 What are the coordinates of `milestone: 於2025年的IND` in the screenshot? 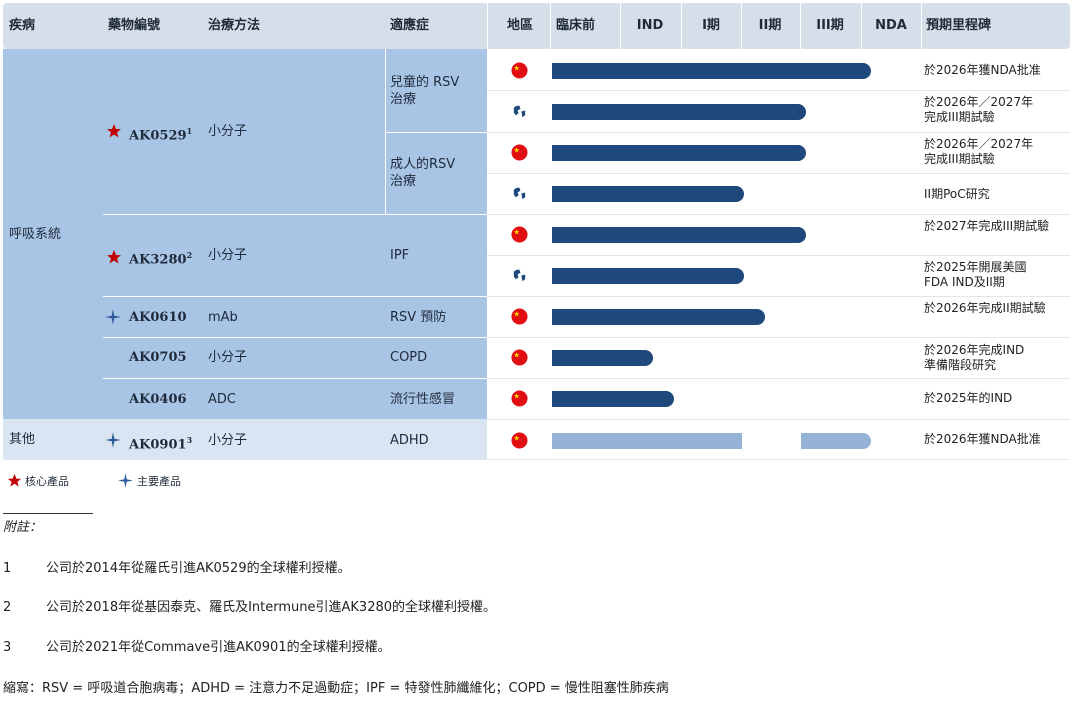 It's located at (968, 398).